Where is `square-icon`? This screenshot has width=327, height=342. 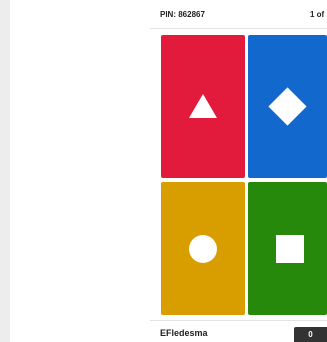 square-icon is located at coordinates (290, 249).